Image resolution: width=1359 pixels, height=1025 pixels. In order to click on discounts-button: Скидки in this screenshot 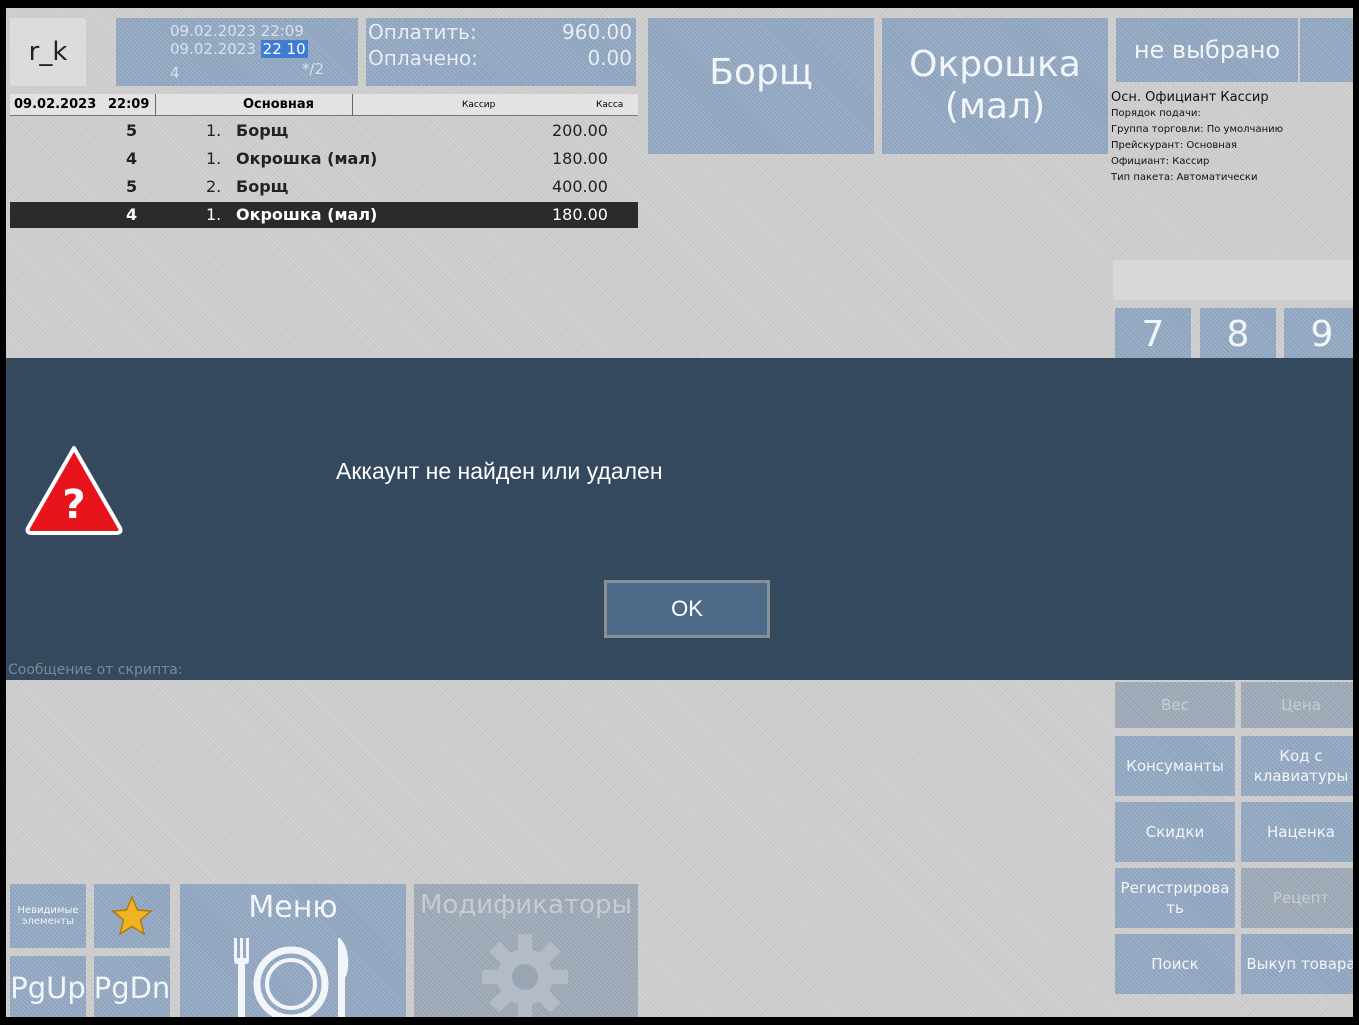, I will do `click(1175, 832)`.